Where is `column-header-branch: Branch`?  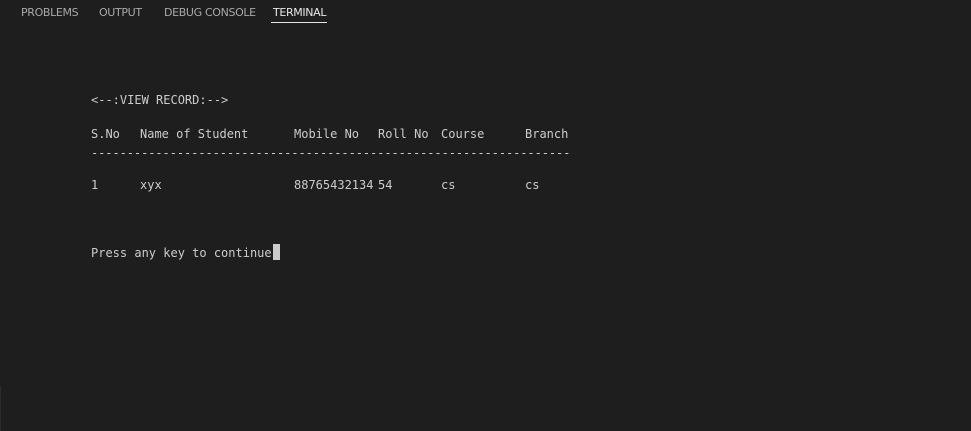
column-header-branch: Branch is located at coordinates (547, 134).